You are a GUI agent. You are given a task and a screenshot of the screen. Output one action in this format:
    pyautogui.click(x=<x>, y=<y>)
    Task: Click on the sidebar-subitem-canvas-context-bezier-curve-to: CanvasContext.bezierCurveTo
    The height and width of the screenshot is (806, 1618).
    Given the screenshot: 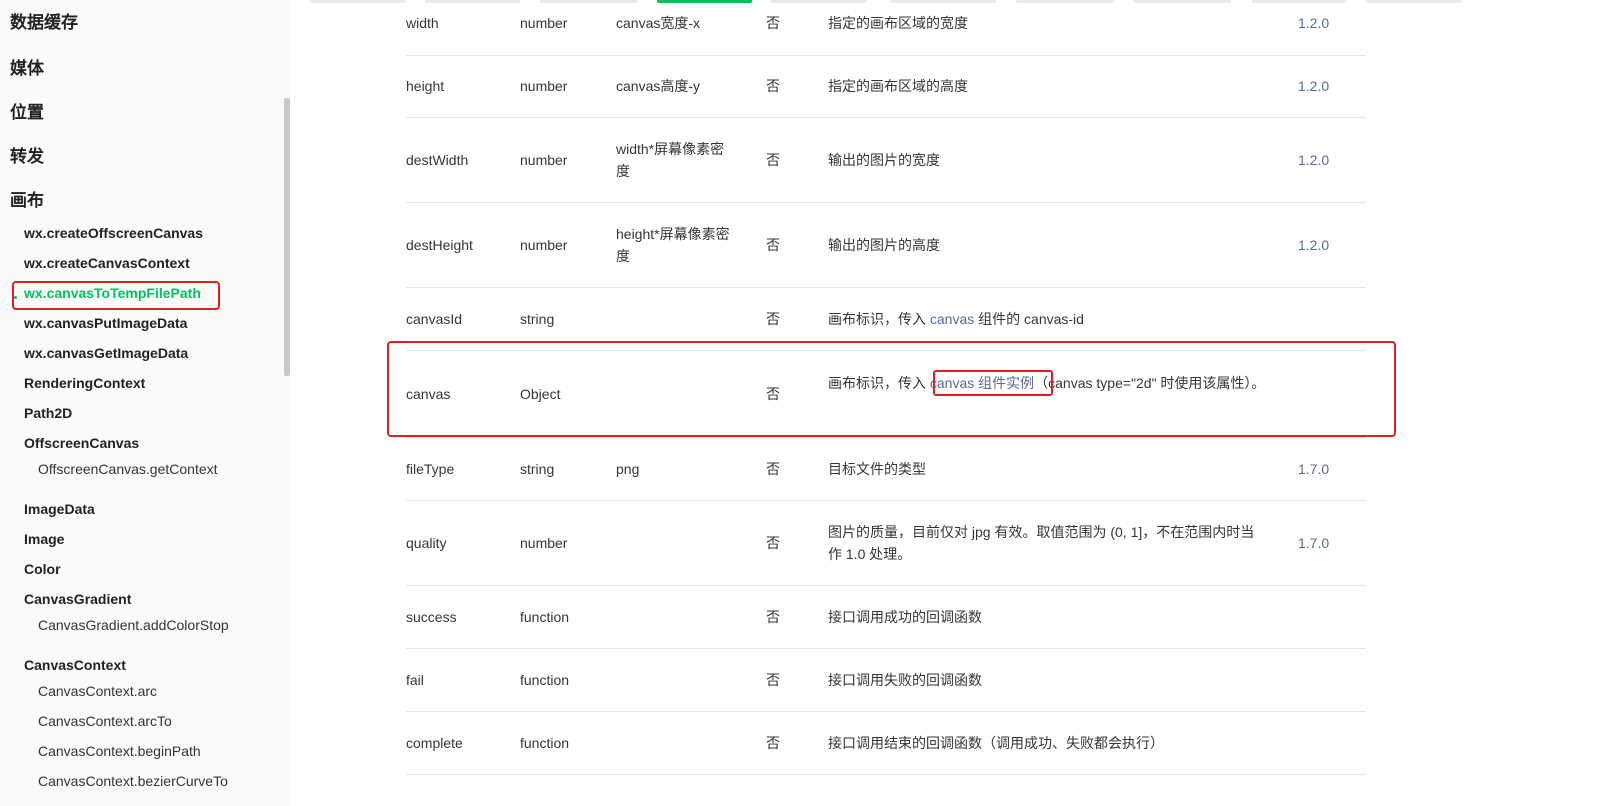 What is the action you would take?
    pyautogui.click(x=133, y=781)
    